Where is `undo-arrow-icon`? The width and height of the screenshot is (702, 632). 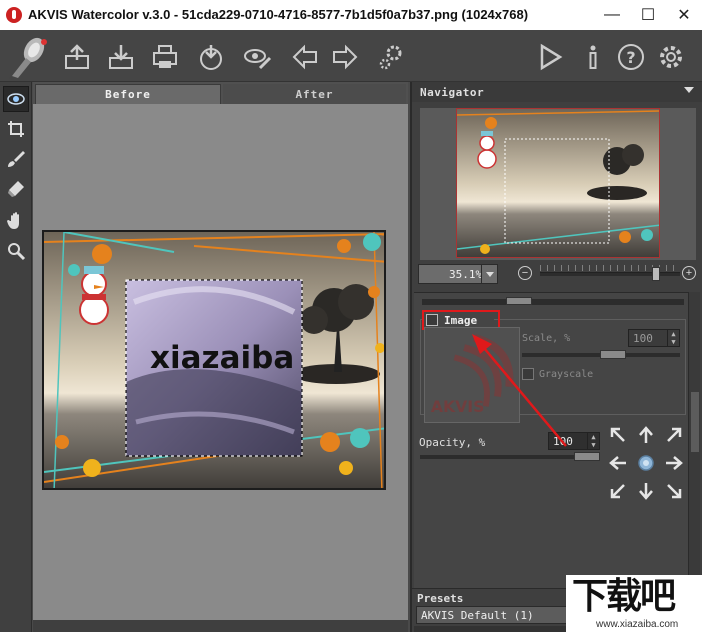 undo-arrow-icon is located at coordinates (305, 57).